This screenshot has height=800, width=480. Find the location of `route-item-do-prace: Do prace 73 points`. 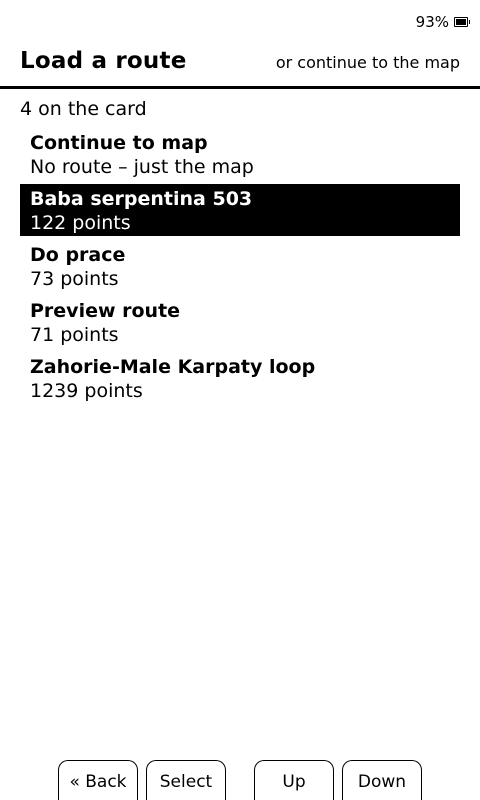

route-item-do-prace: Do prace 73 points is located at coordinates (240, 266).